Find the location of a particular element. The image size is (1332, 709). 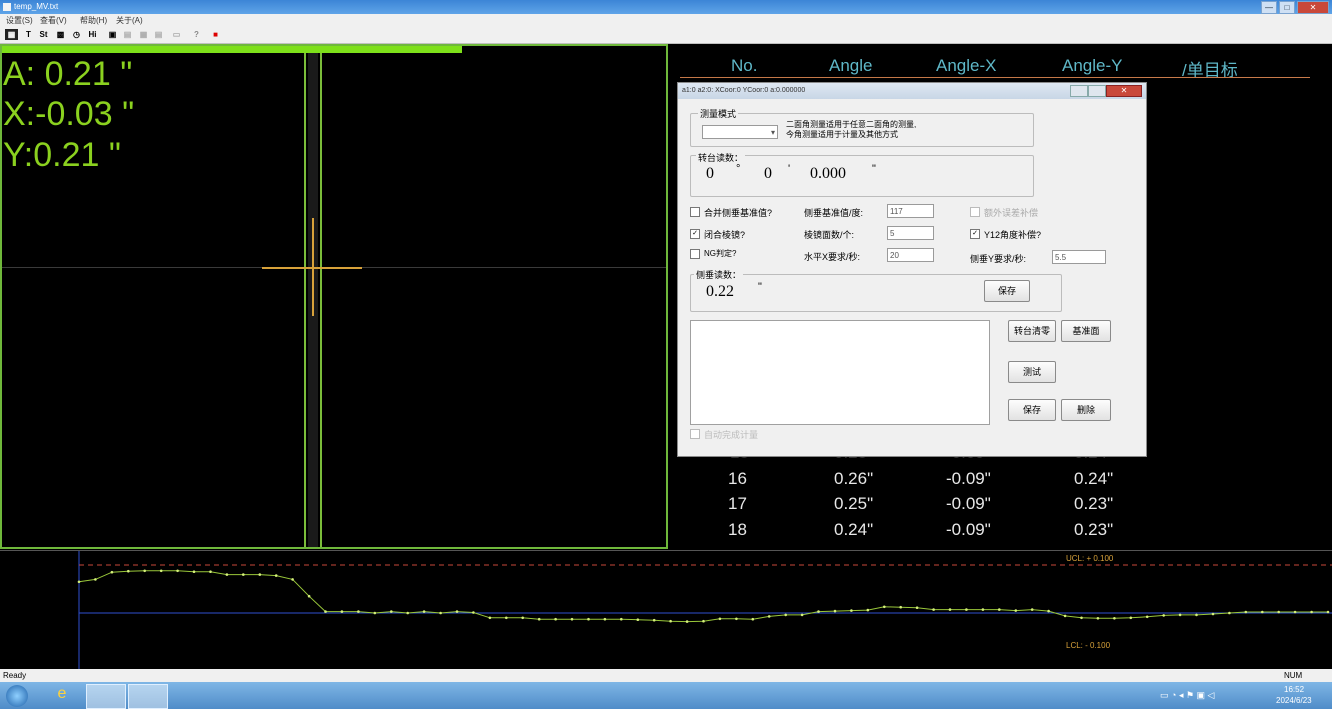

y12-label: Y12角度补偿? is located at coordinates (1013, 235).